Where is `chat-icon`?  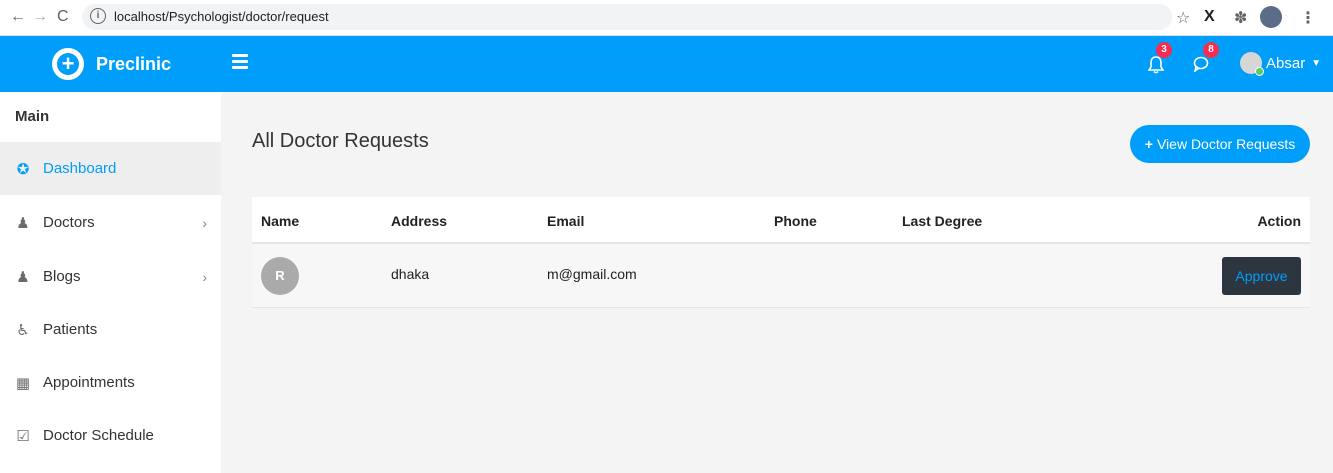 chat-icon is located at coordinates (1201, 66).